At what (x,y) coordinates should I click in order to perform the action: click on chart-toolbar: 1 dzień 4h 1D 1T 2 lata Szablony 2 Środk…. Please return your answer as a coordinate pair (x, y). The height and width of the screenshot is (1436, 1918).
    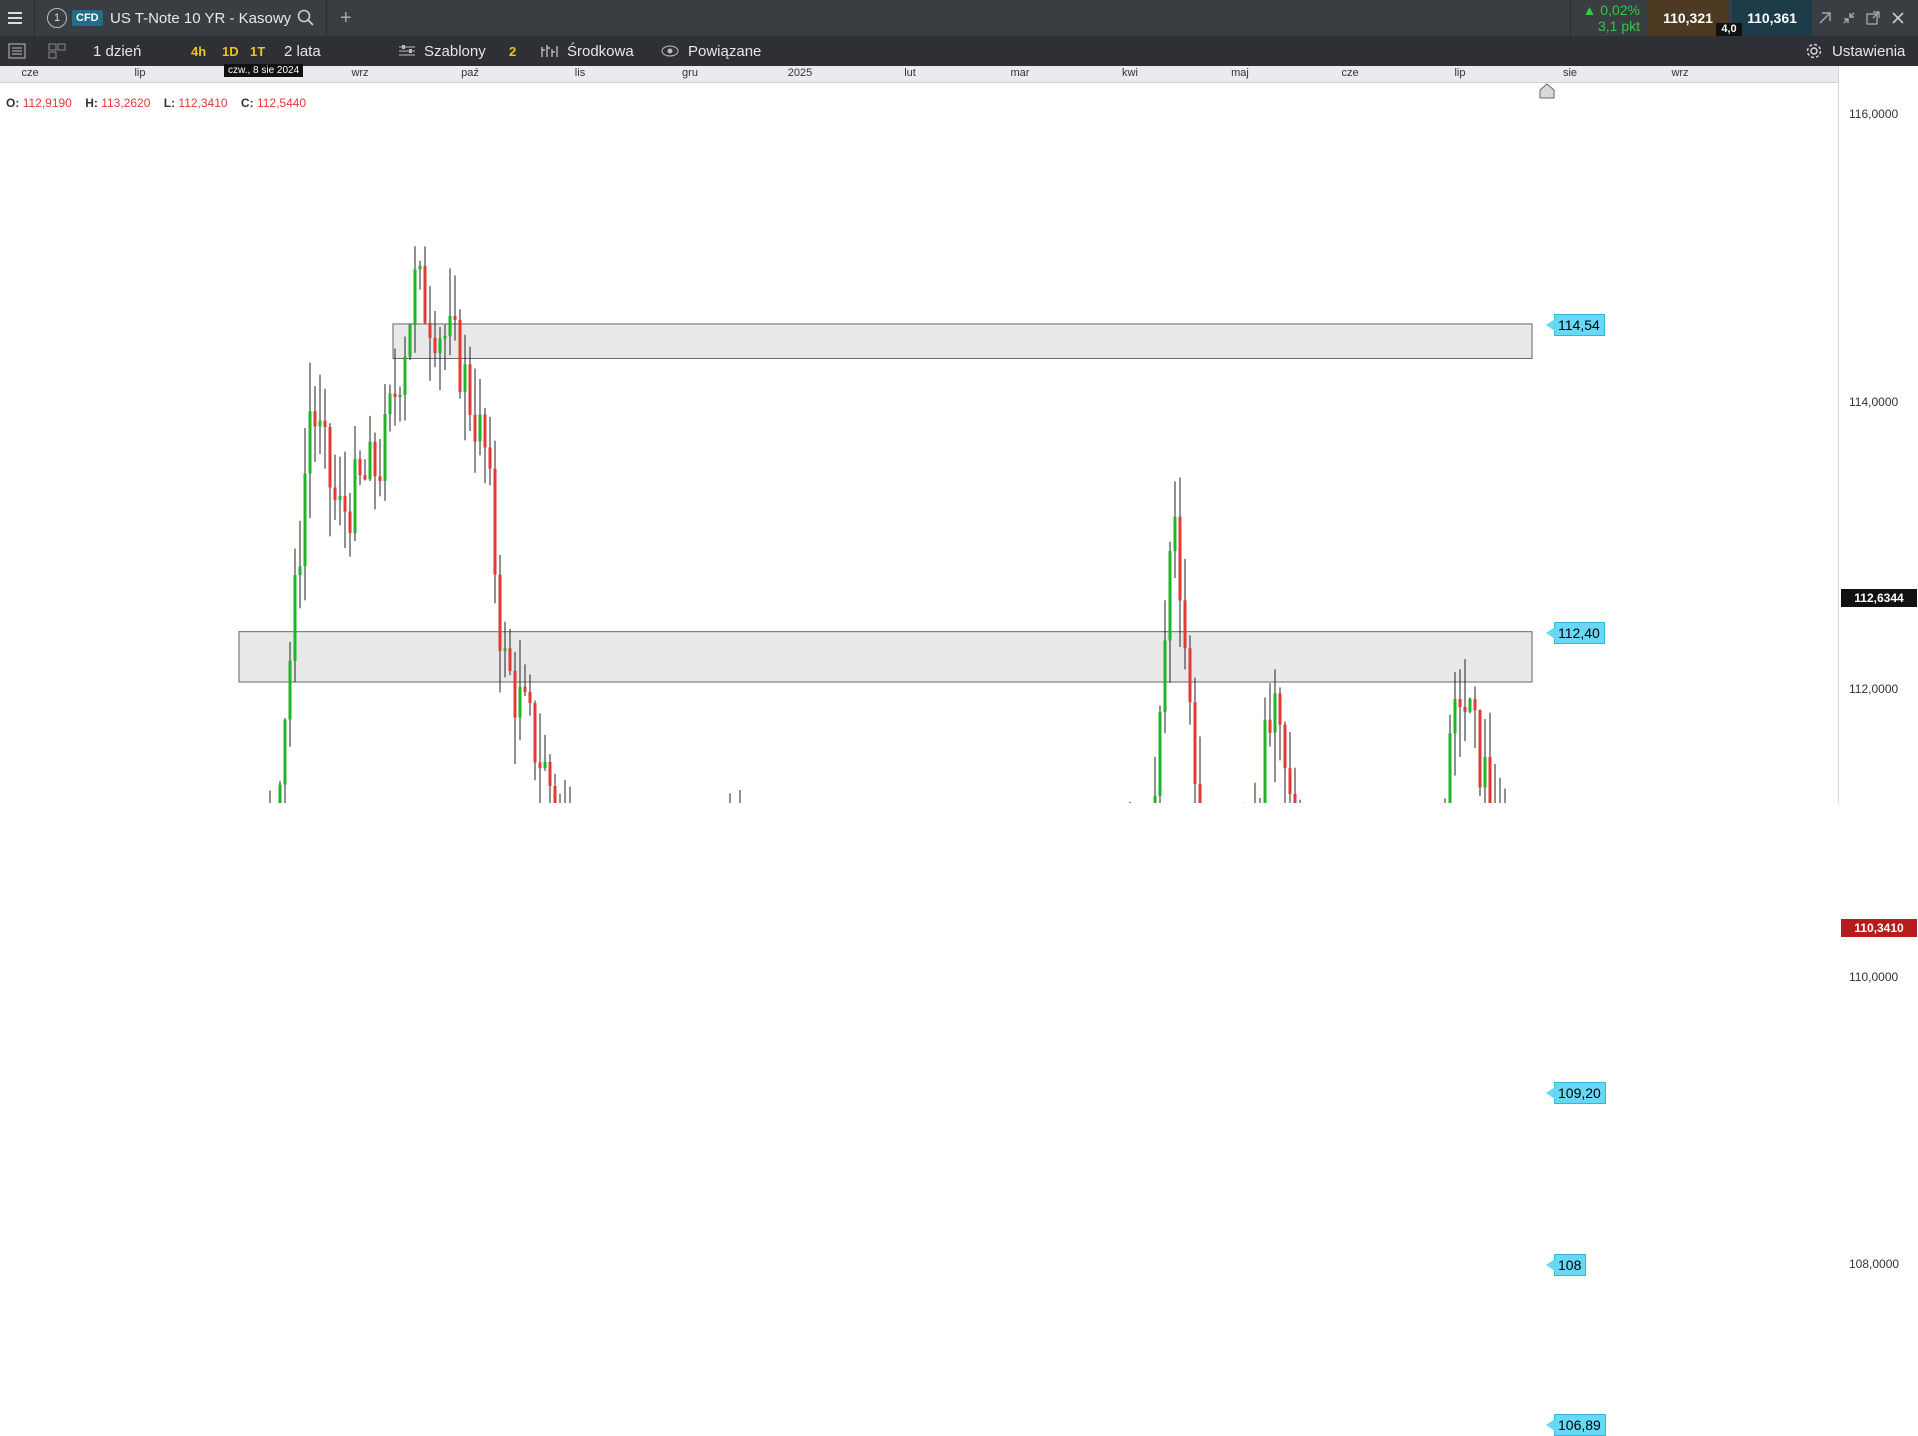
    Looking at the image, I should click on (959, 51).